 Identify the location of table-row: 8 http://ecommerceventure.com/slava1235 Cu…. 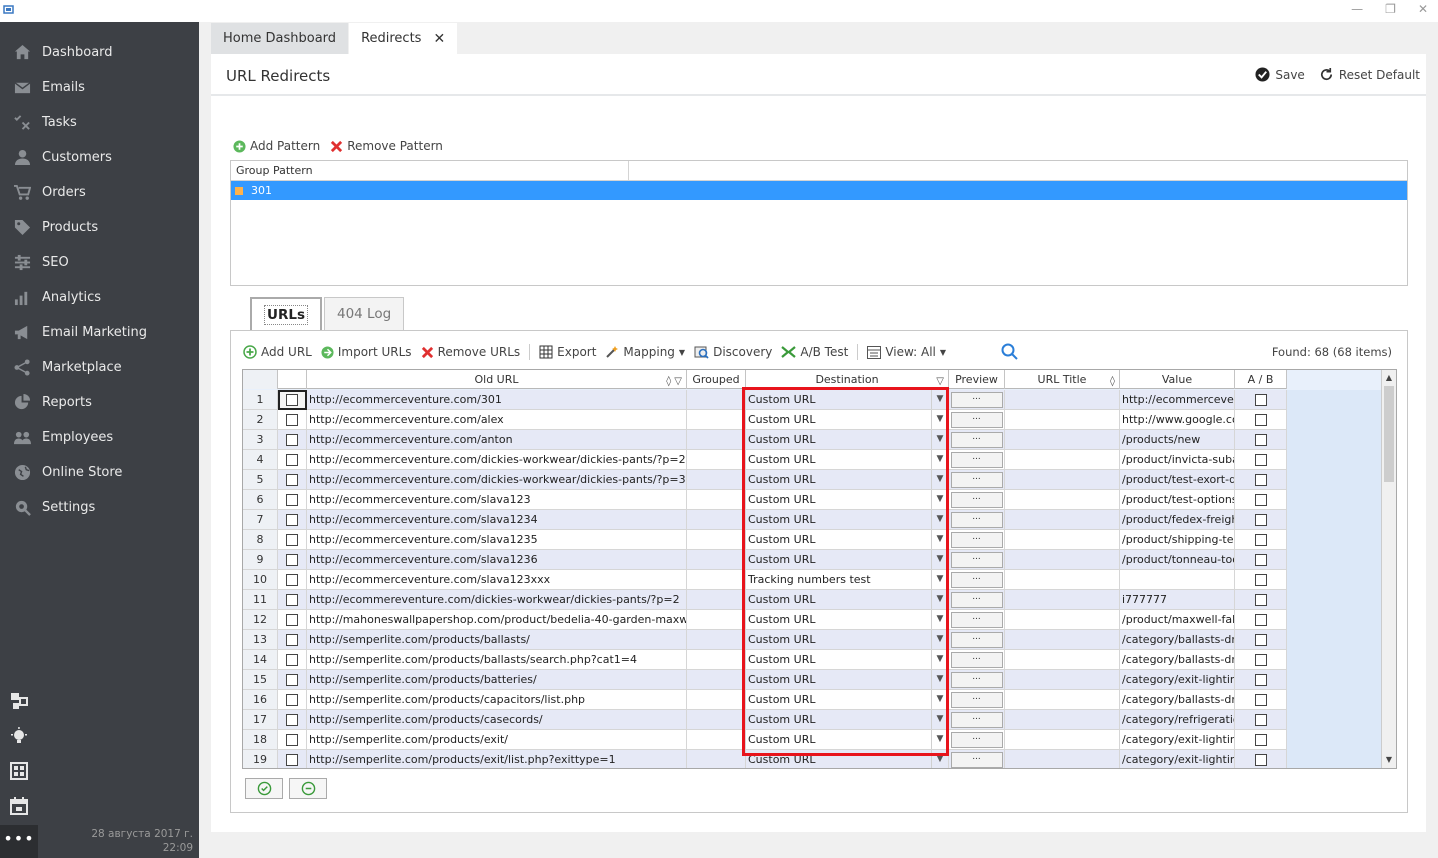
(765, 540).